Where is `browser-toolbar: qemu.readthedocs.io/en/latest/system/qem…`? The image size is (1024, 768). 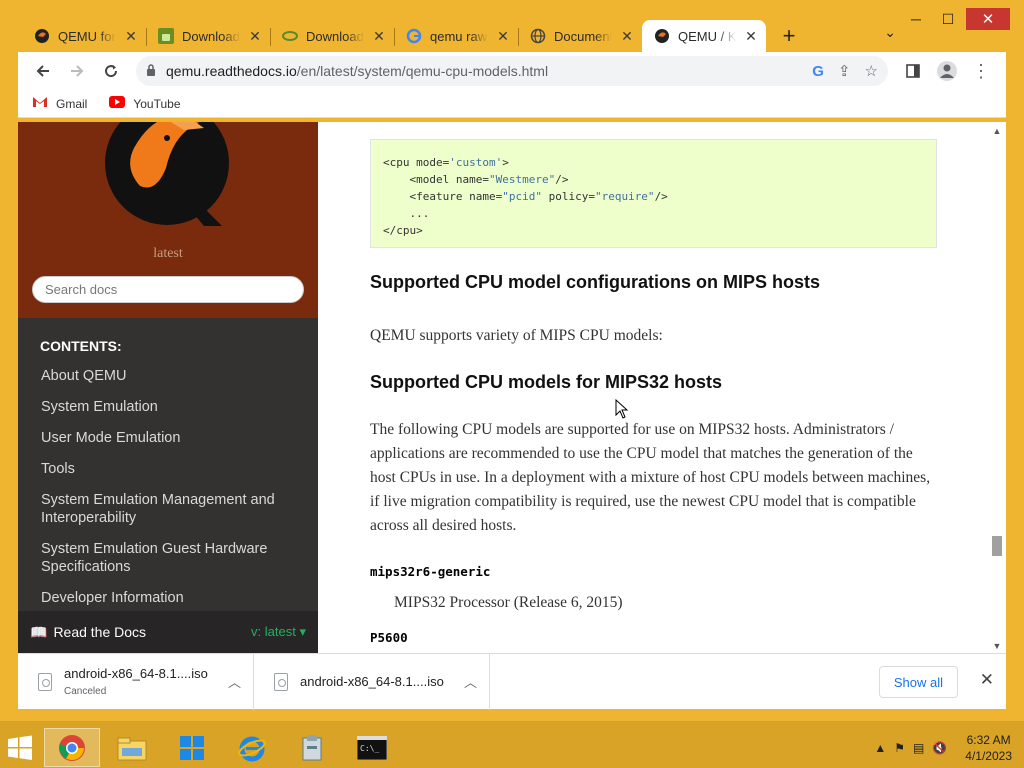 browser-toolbar: qemu.readthedocs.io/en/latest/system/qem… is located at coordinates (512, 71).